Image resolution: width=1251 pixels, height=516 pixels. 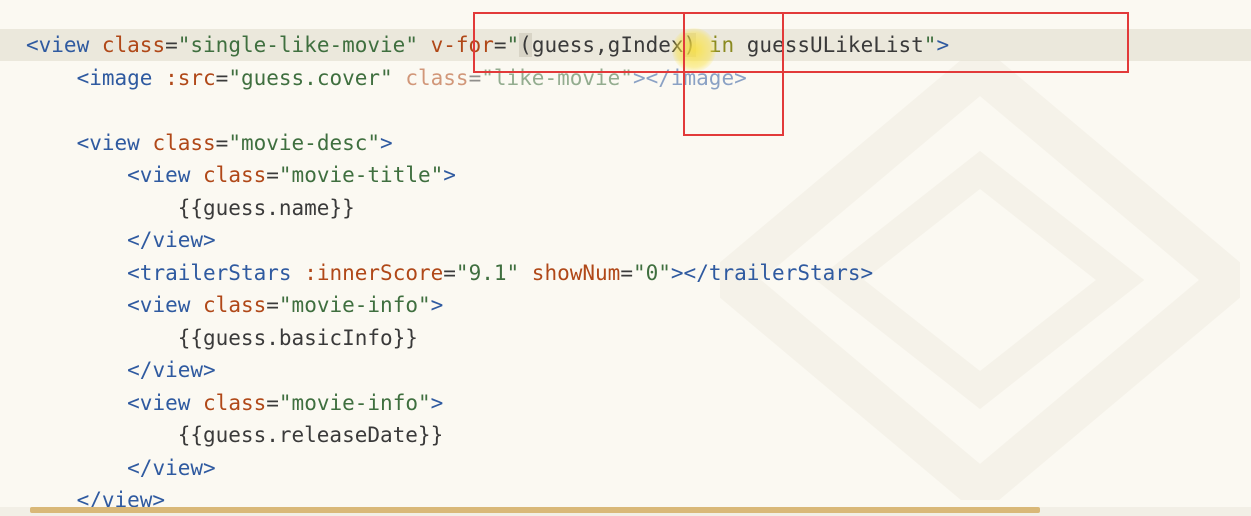 I want to click on code-line: {{guess.name}}, so click(x=190, y=208).